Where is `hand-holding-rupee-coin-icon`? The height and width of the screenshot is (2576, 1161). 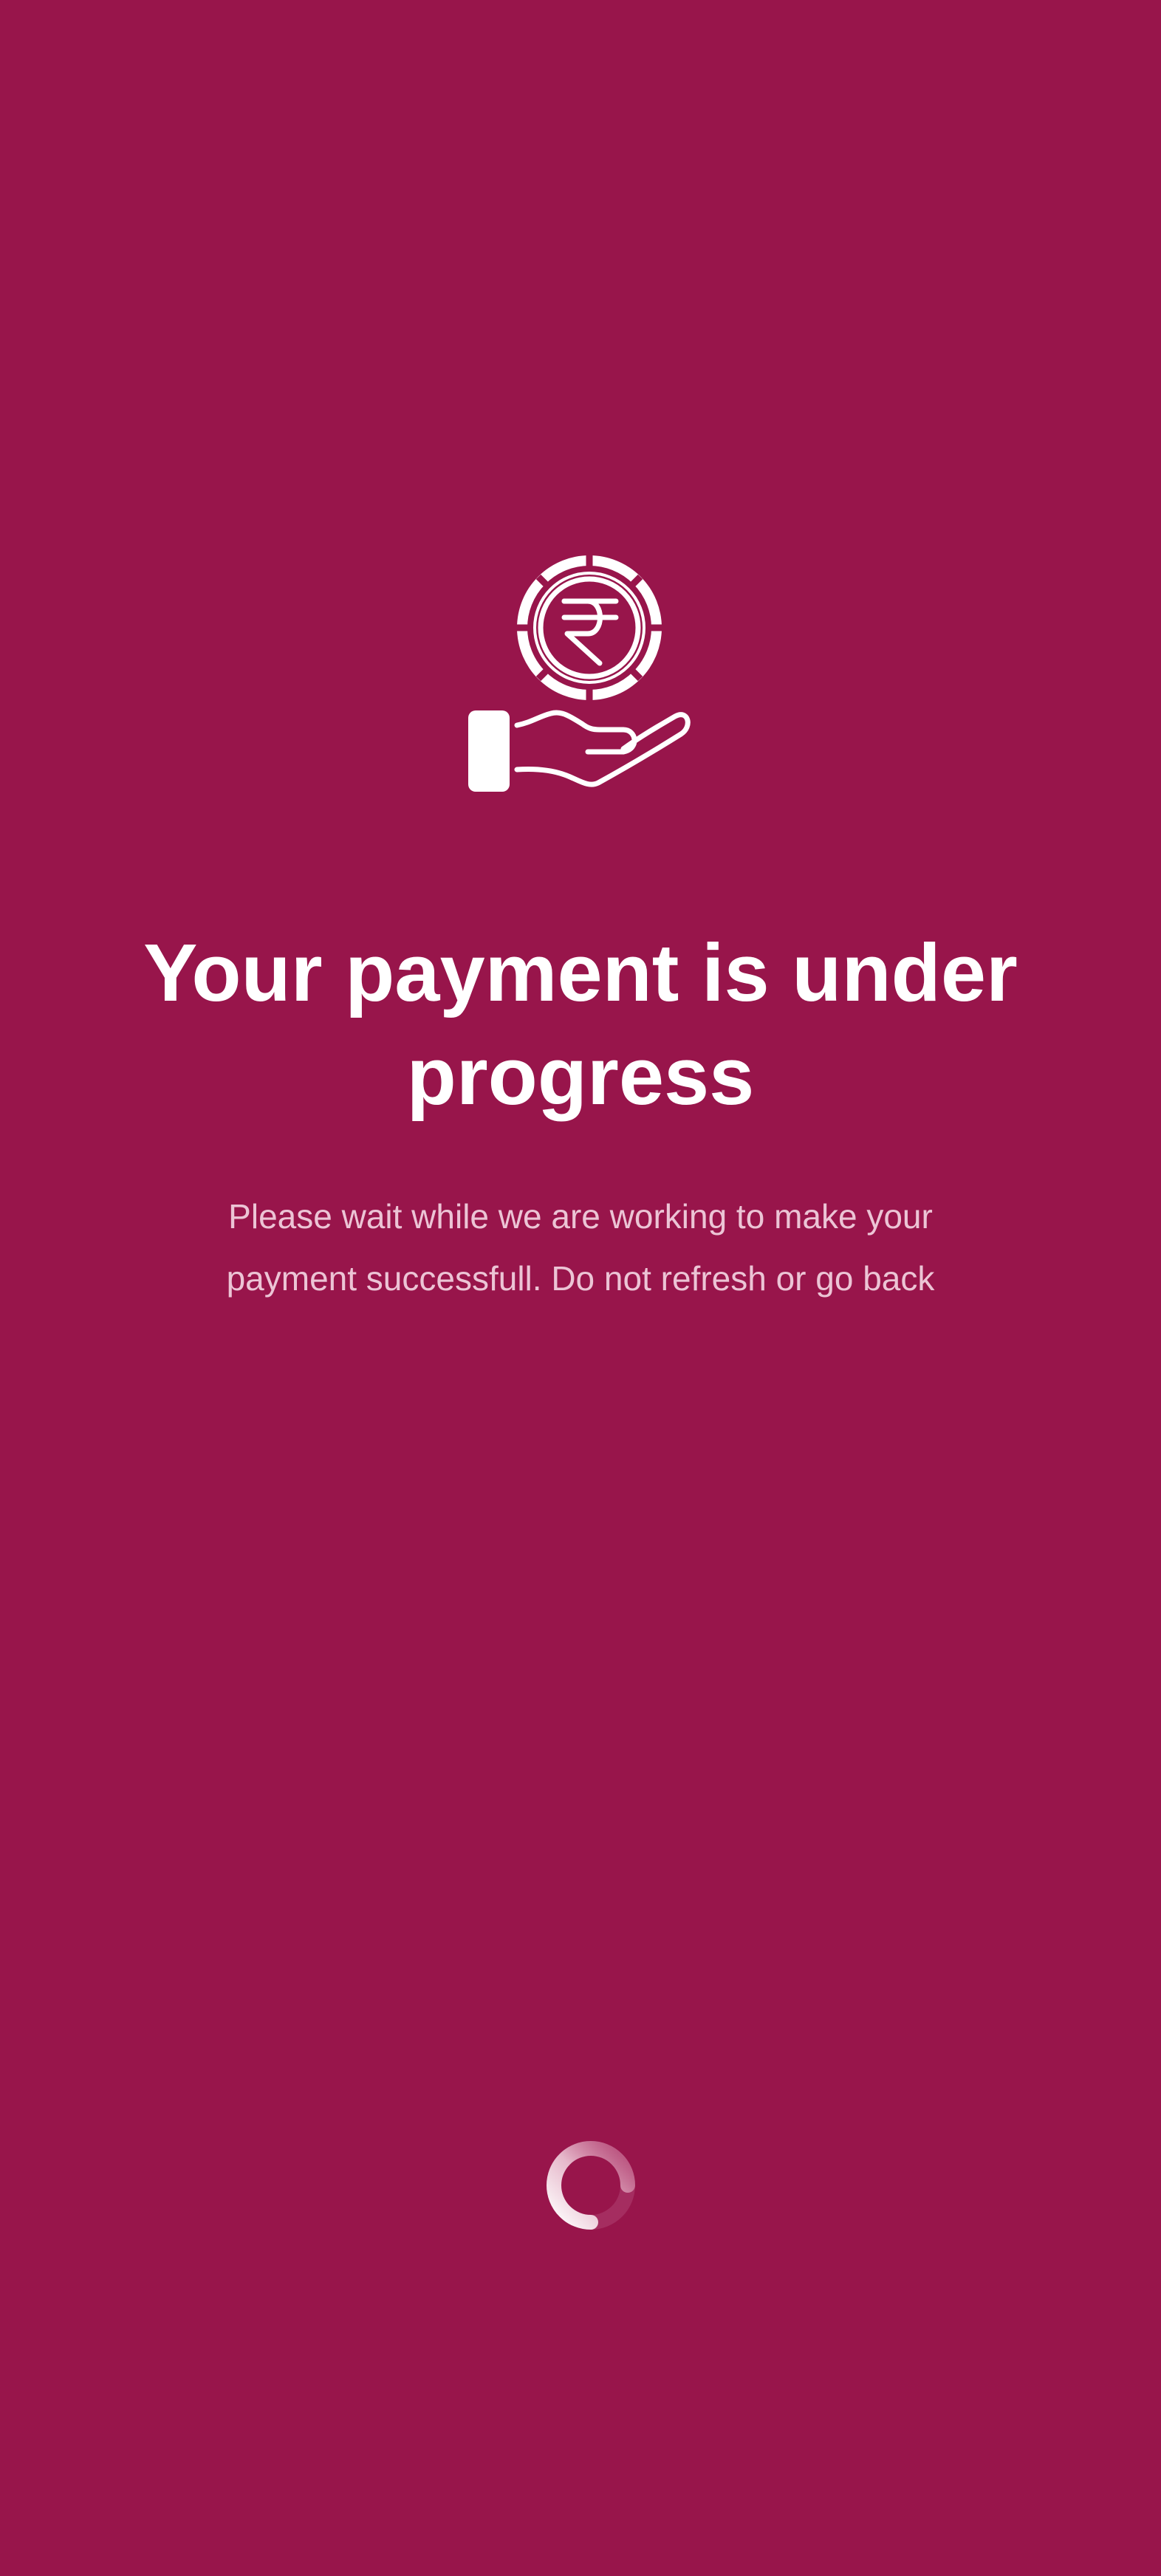
hand-holding-rupee-coin-icon is located at coordinates (580, 674).